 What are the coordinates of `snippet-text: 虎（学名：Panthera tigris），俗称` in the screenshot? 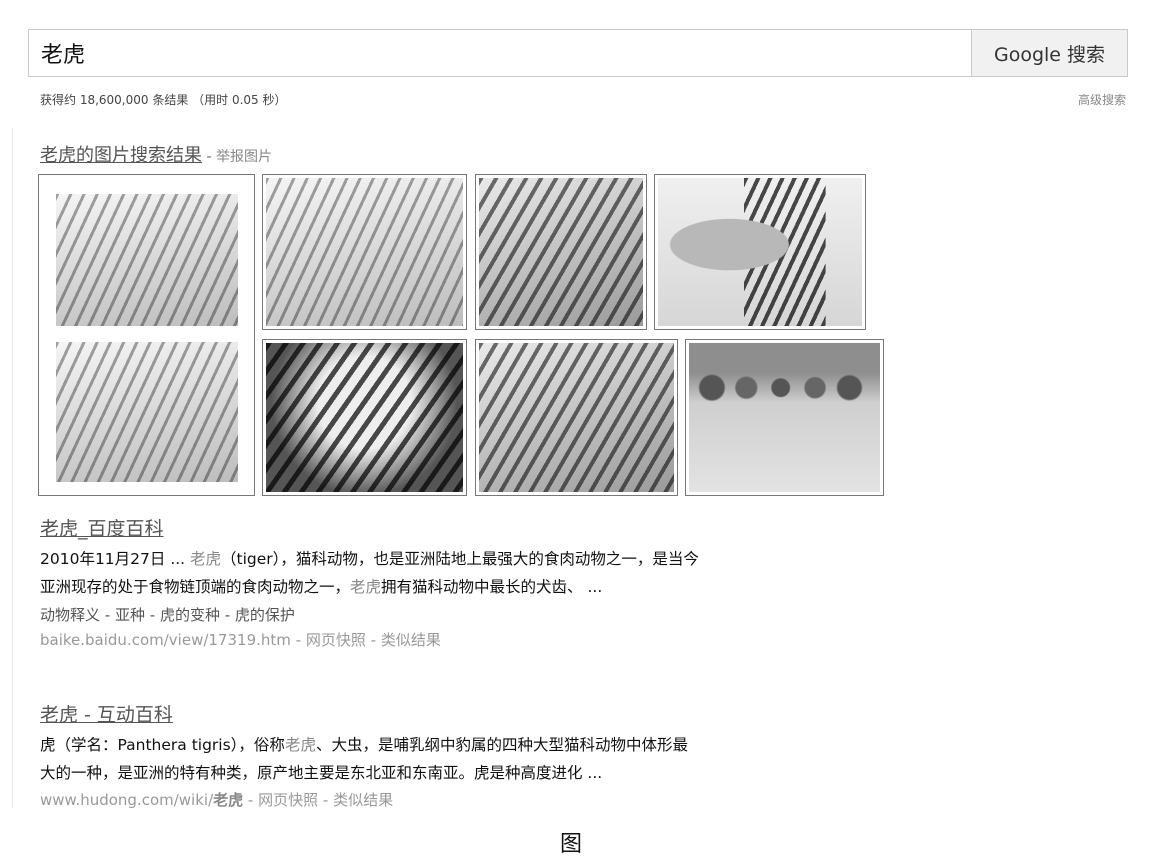 It's located at (162, 745).